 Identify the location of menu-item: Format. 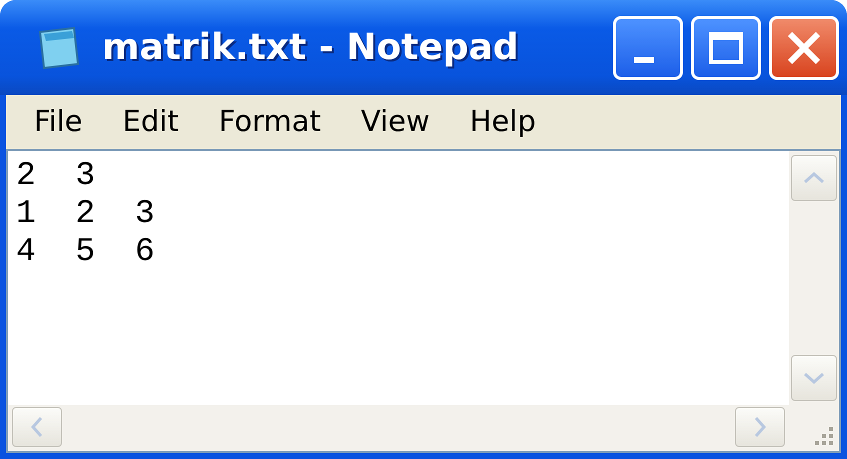
(269, 122).